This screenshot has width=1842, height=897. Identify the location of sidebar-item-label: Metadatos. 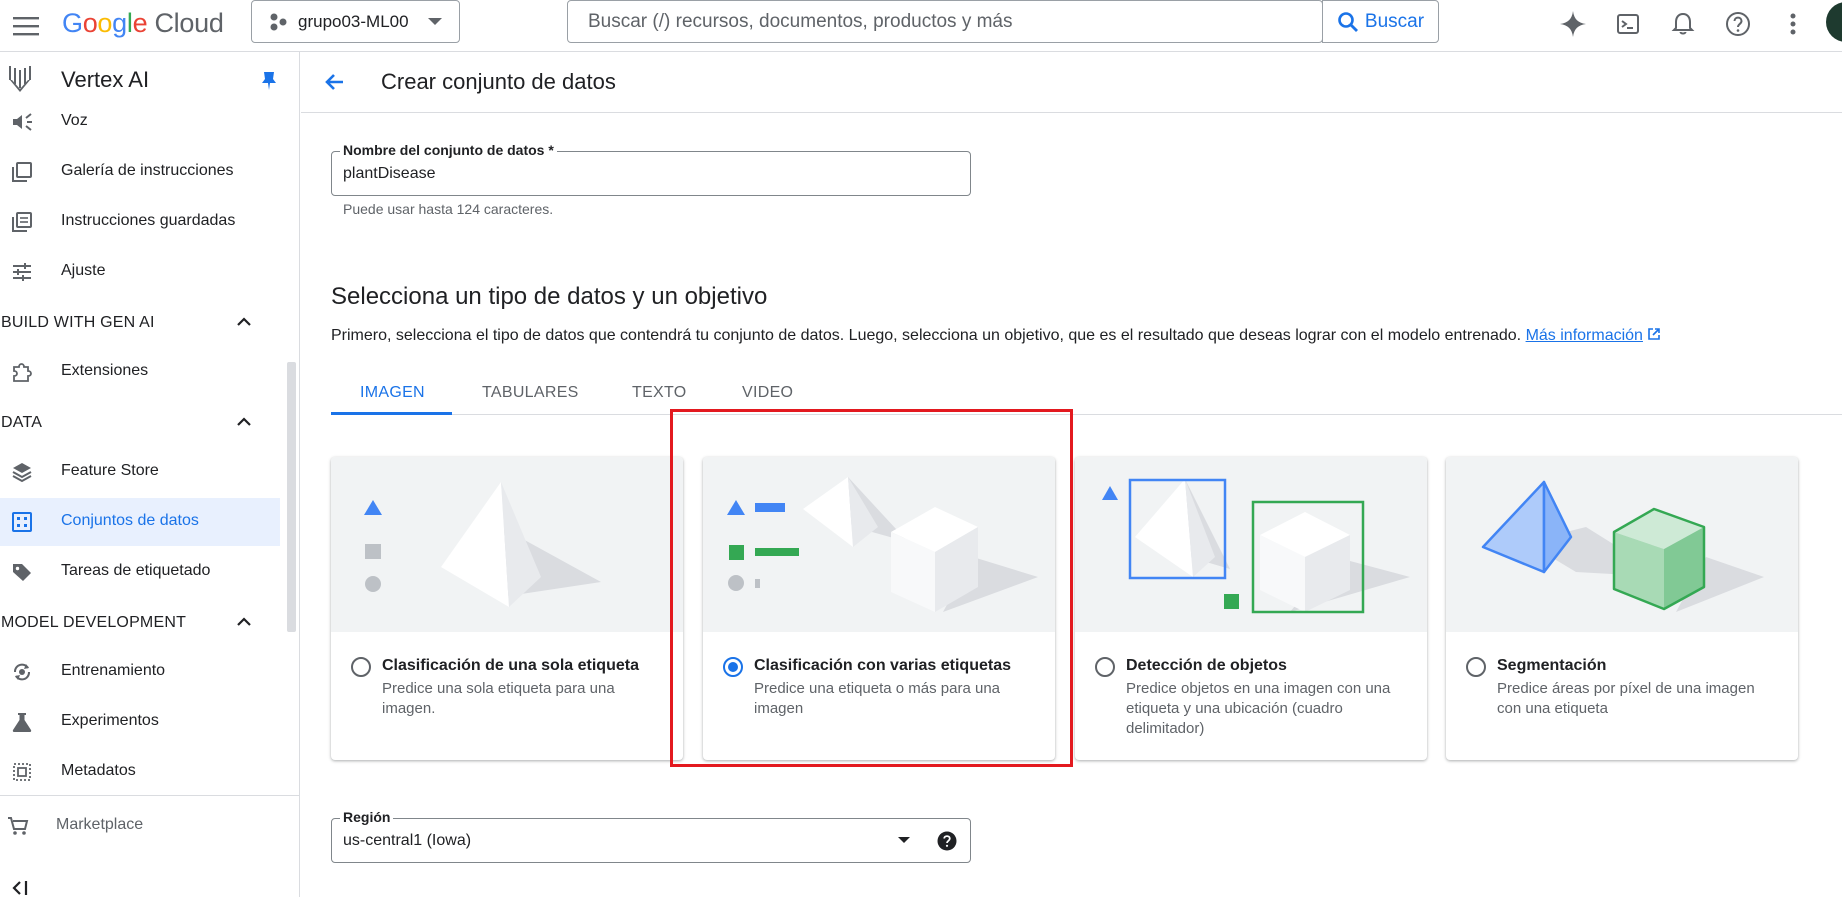
(98, 770).